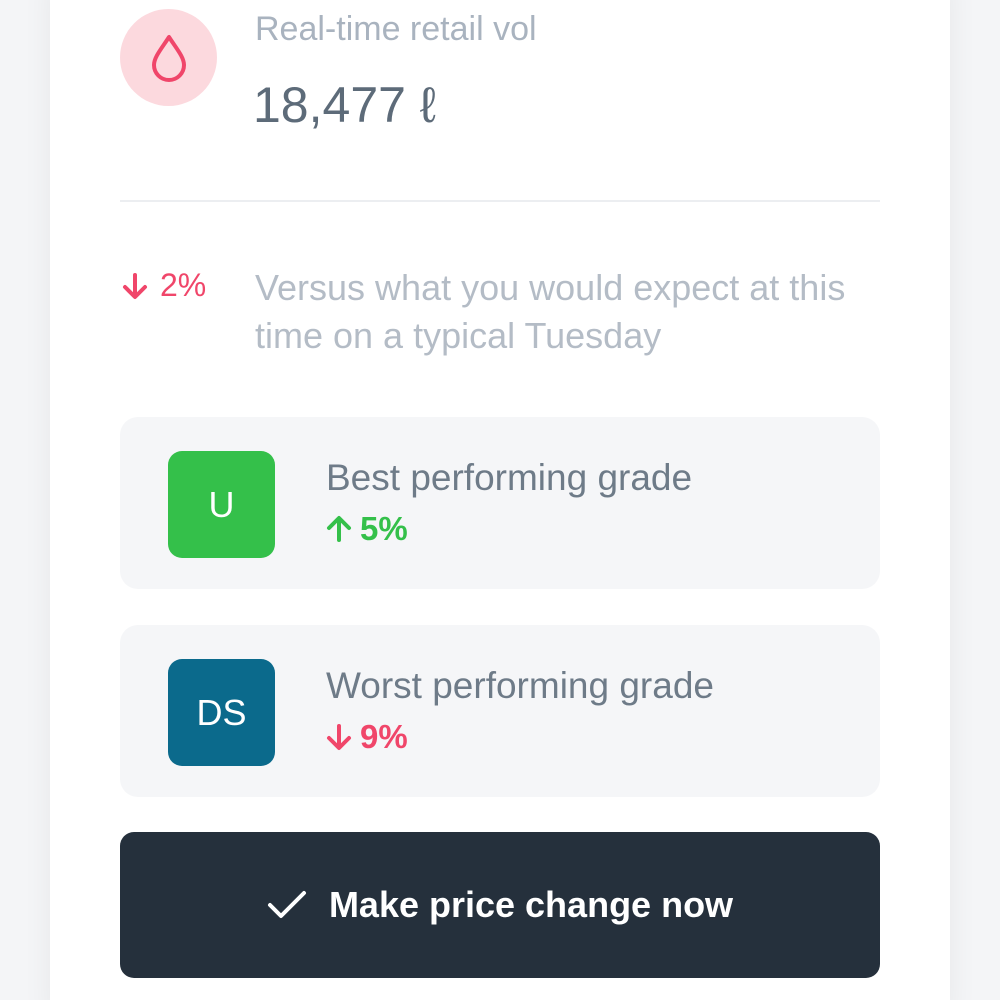 The image size is (1000, 1000). I want to click on grade-delta: 5%, so click(366, 529).